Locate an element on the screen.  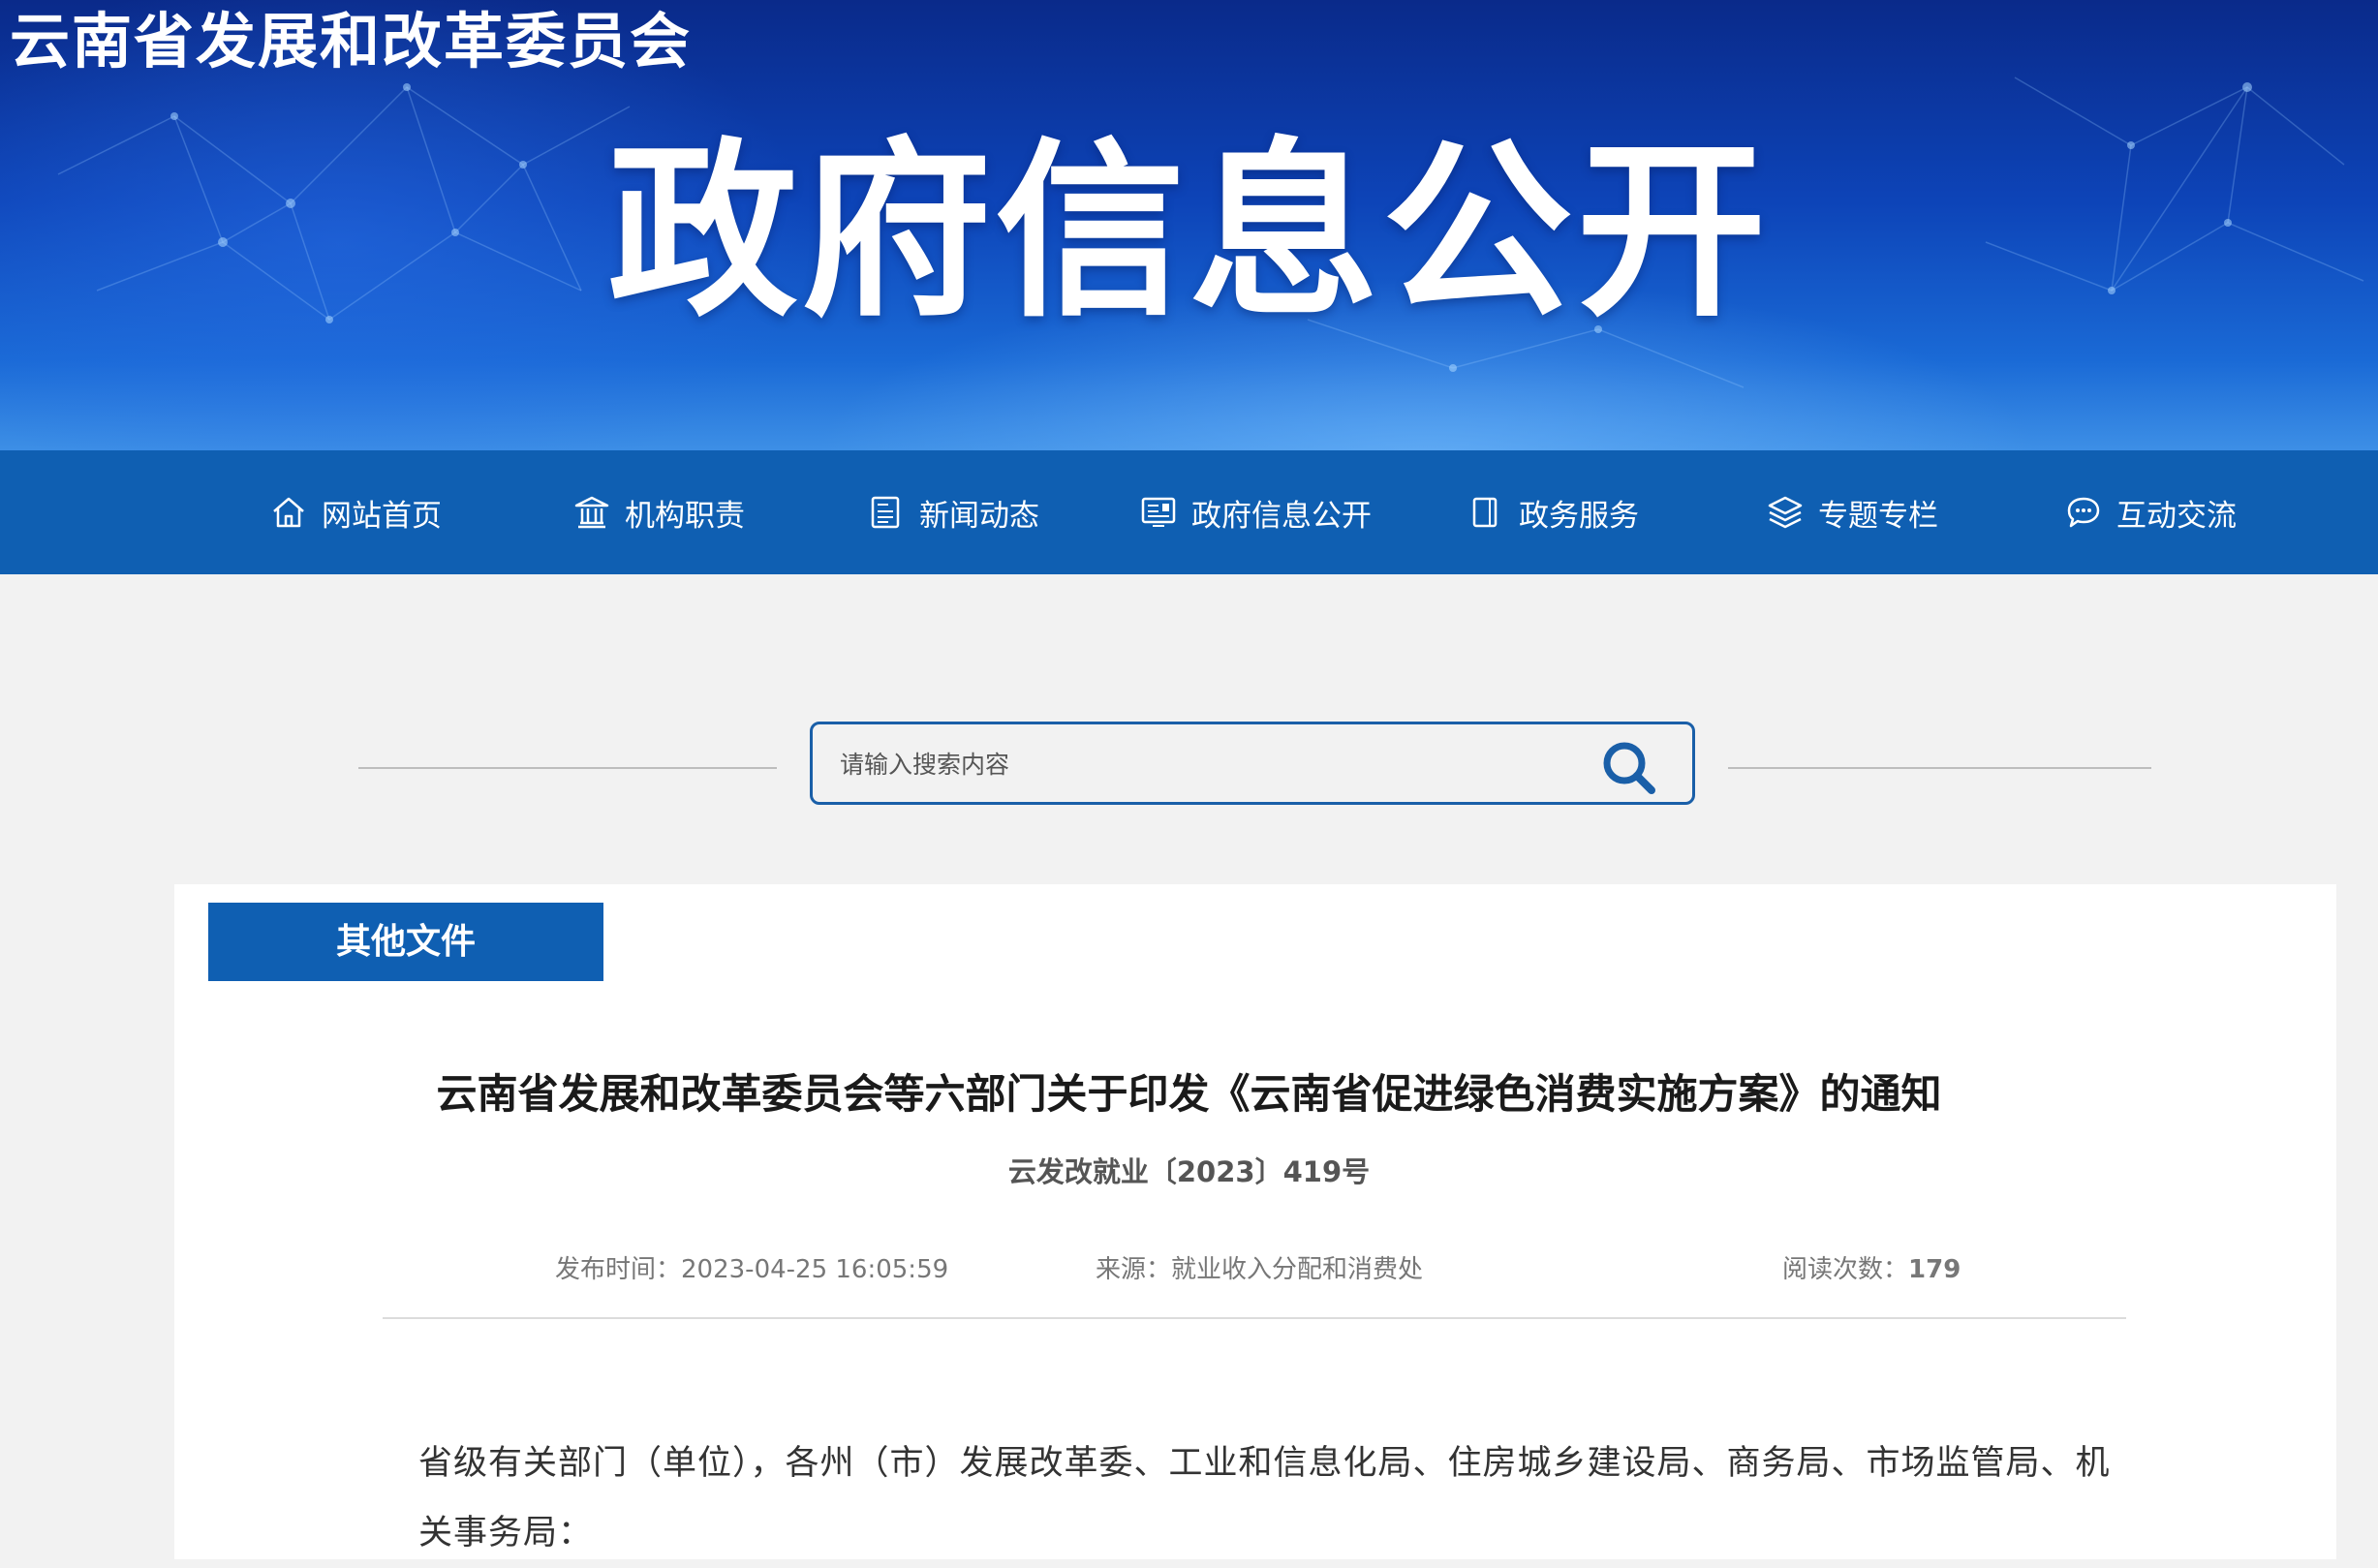
institution-icon is located at coordinates (591, 512).